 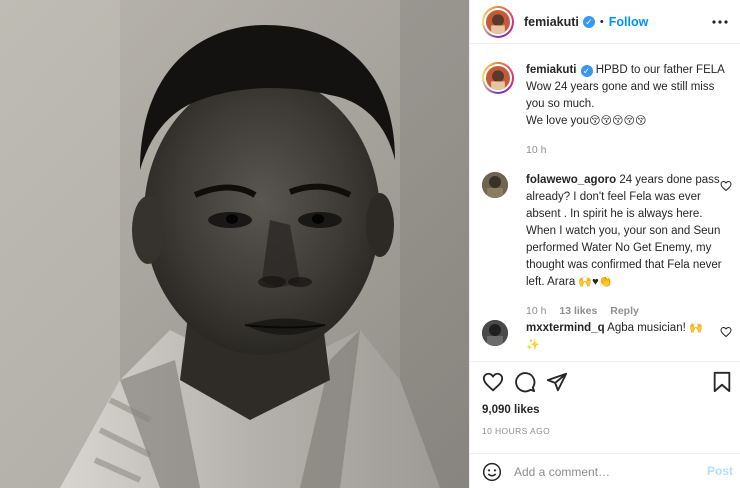 I want to click on save-icon, so click(x=722, y=382).